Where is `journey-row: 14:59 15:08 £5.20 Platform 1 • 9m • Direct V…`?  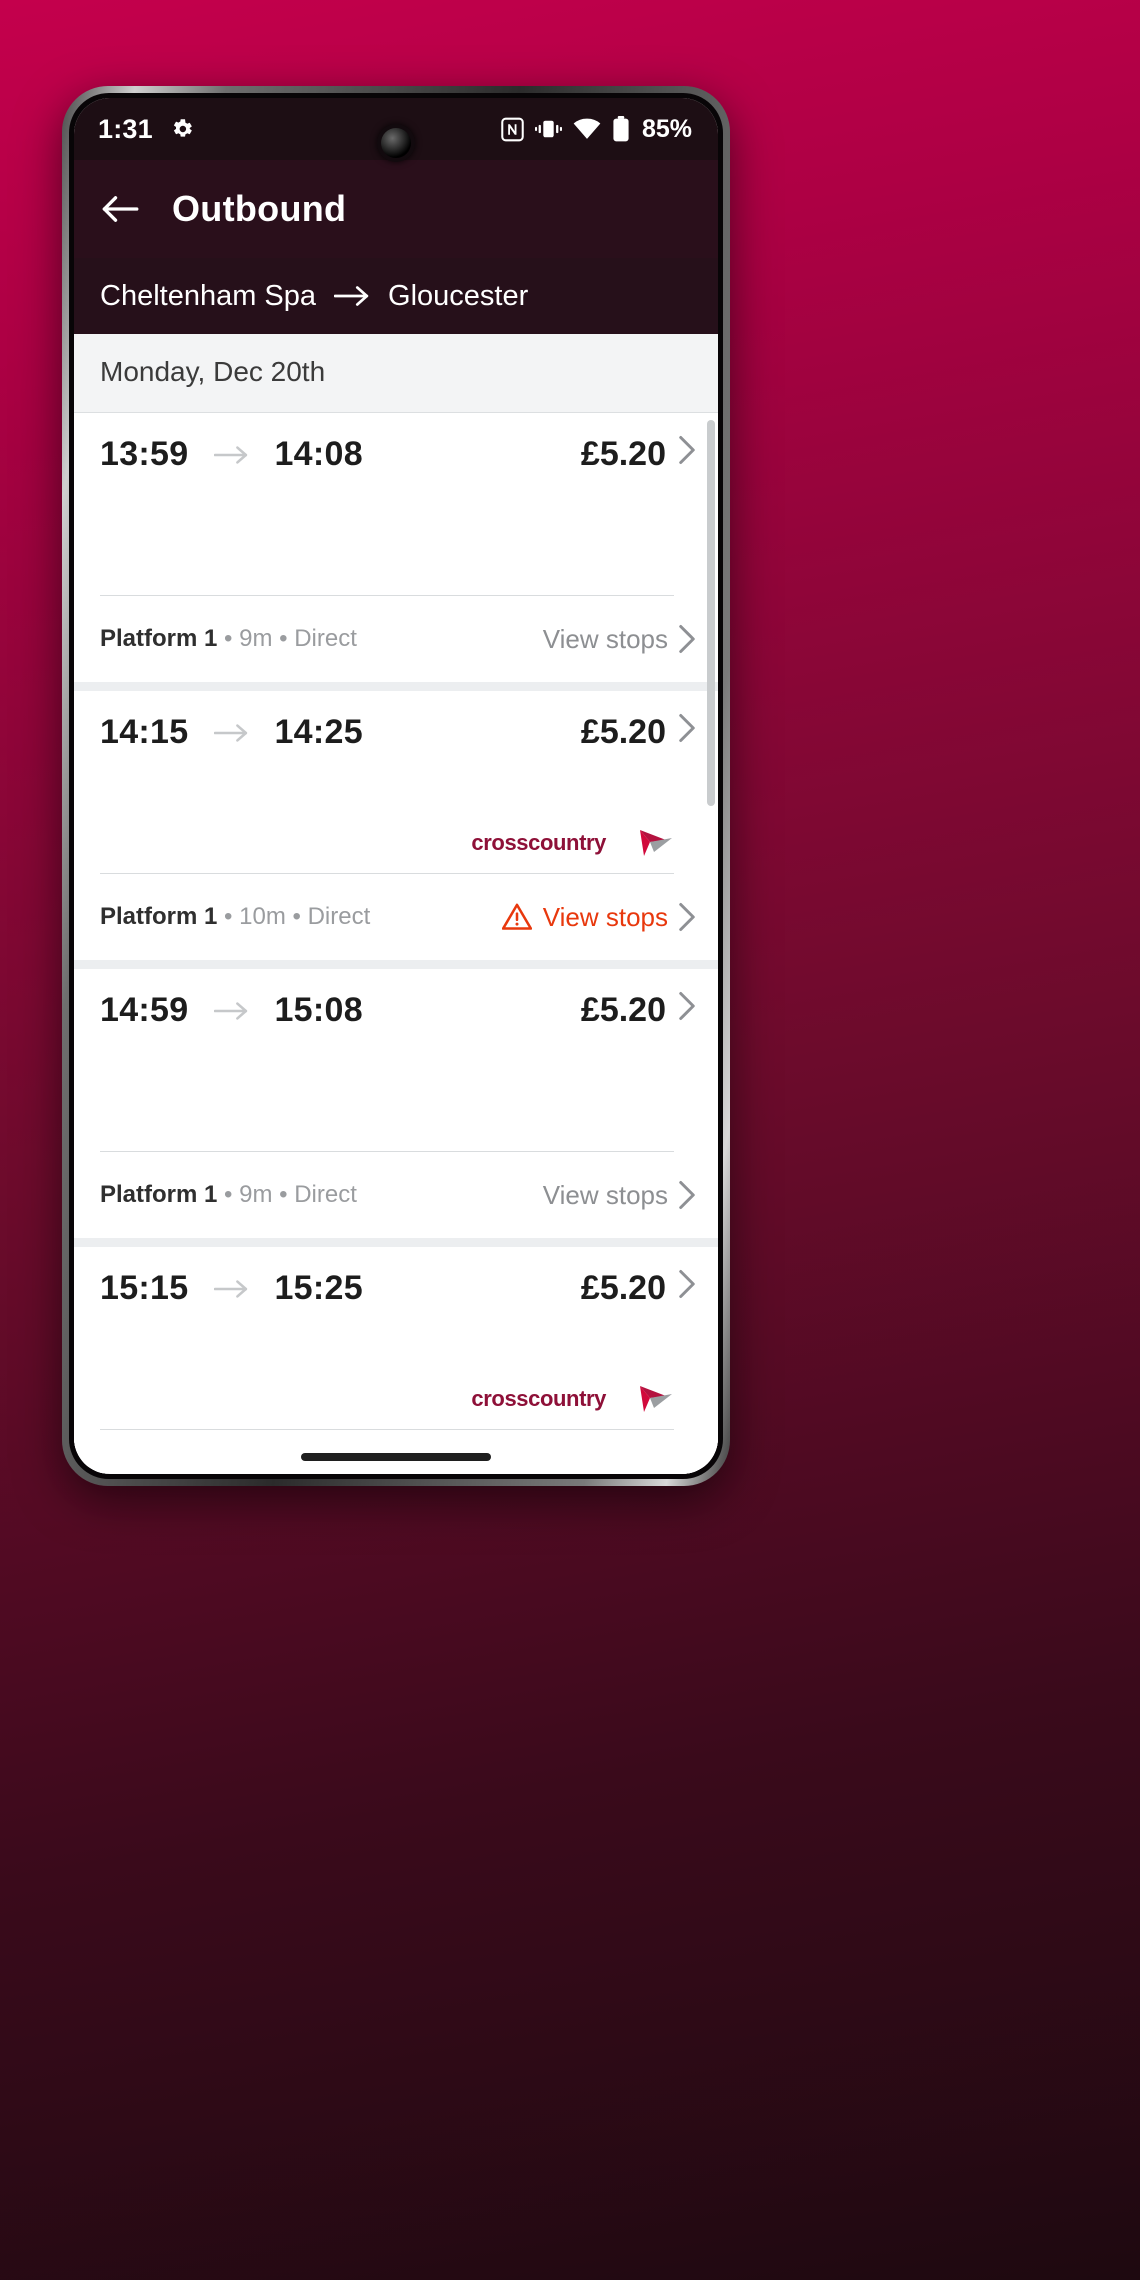
journey-row: 14:59 15:08 £5.20 Platform 1 • 9m • Direct V… is located at coordinates (396, 1108).